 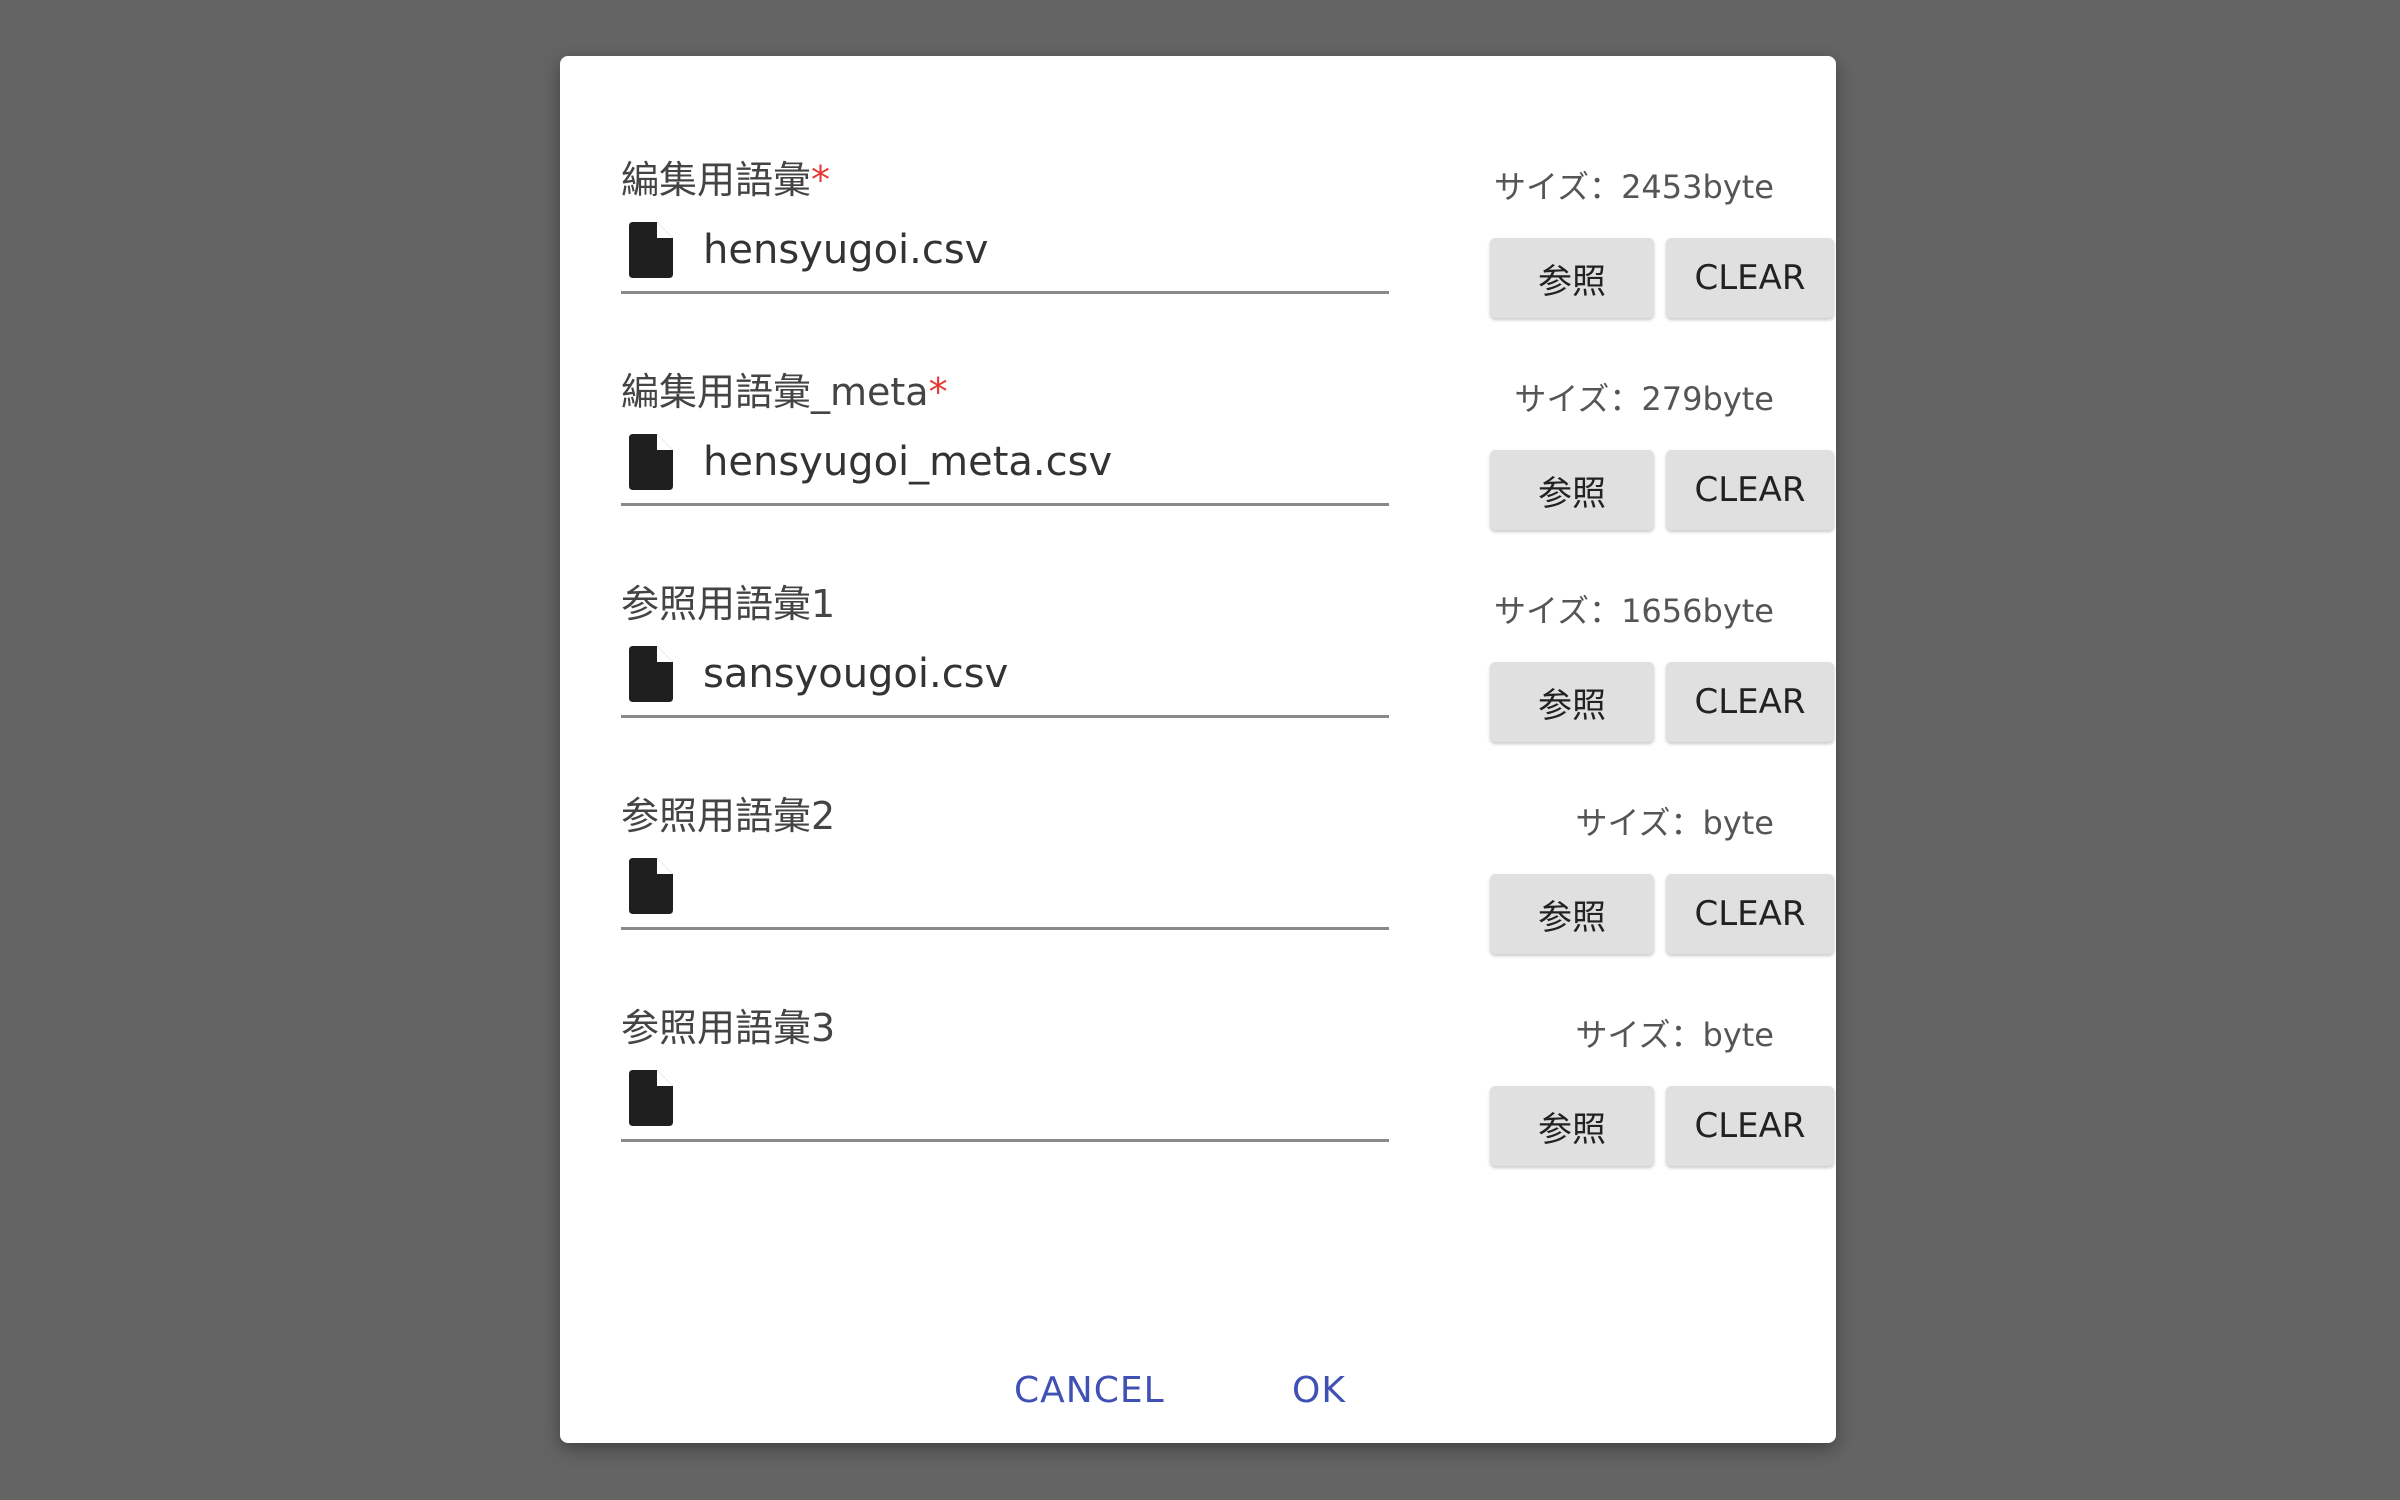 What do you see at coordinates (846, 250) in the screenshot?
I see `file-name: hensyugoi.csv` at bounding box center [846, 250].